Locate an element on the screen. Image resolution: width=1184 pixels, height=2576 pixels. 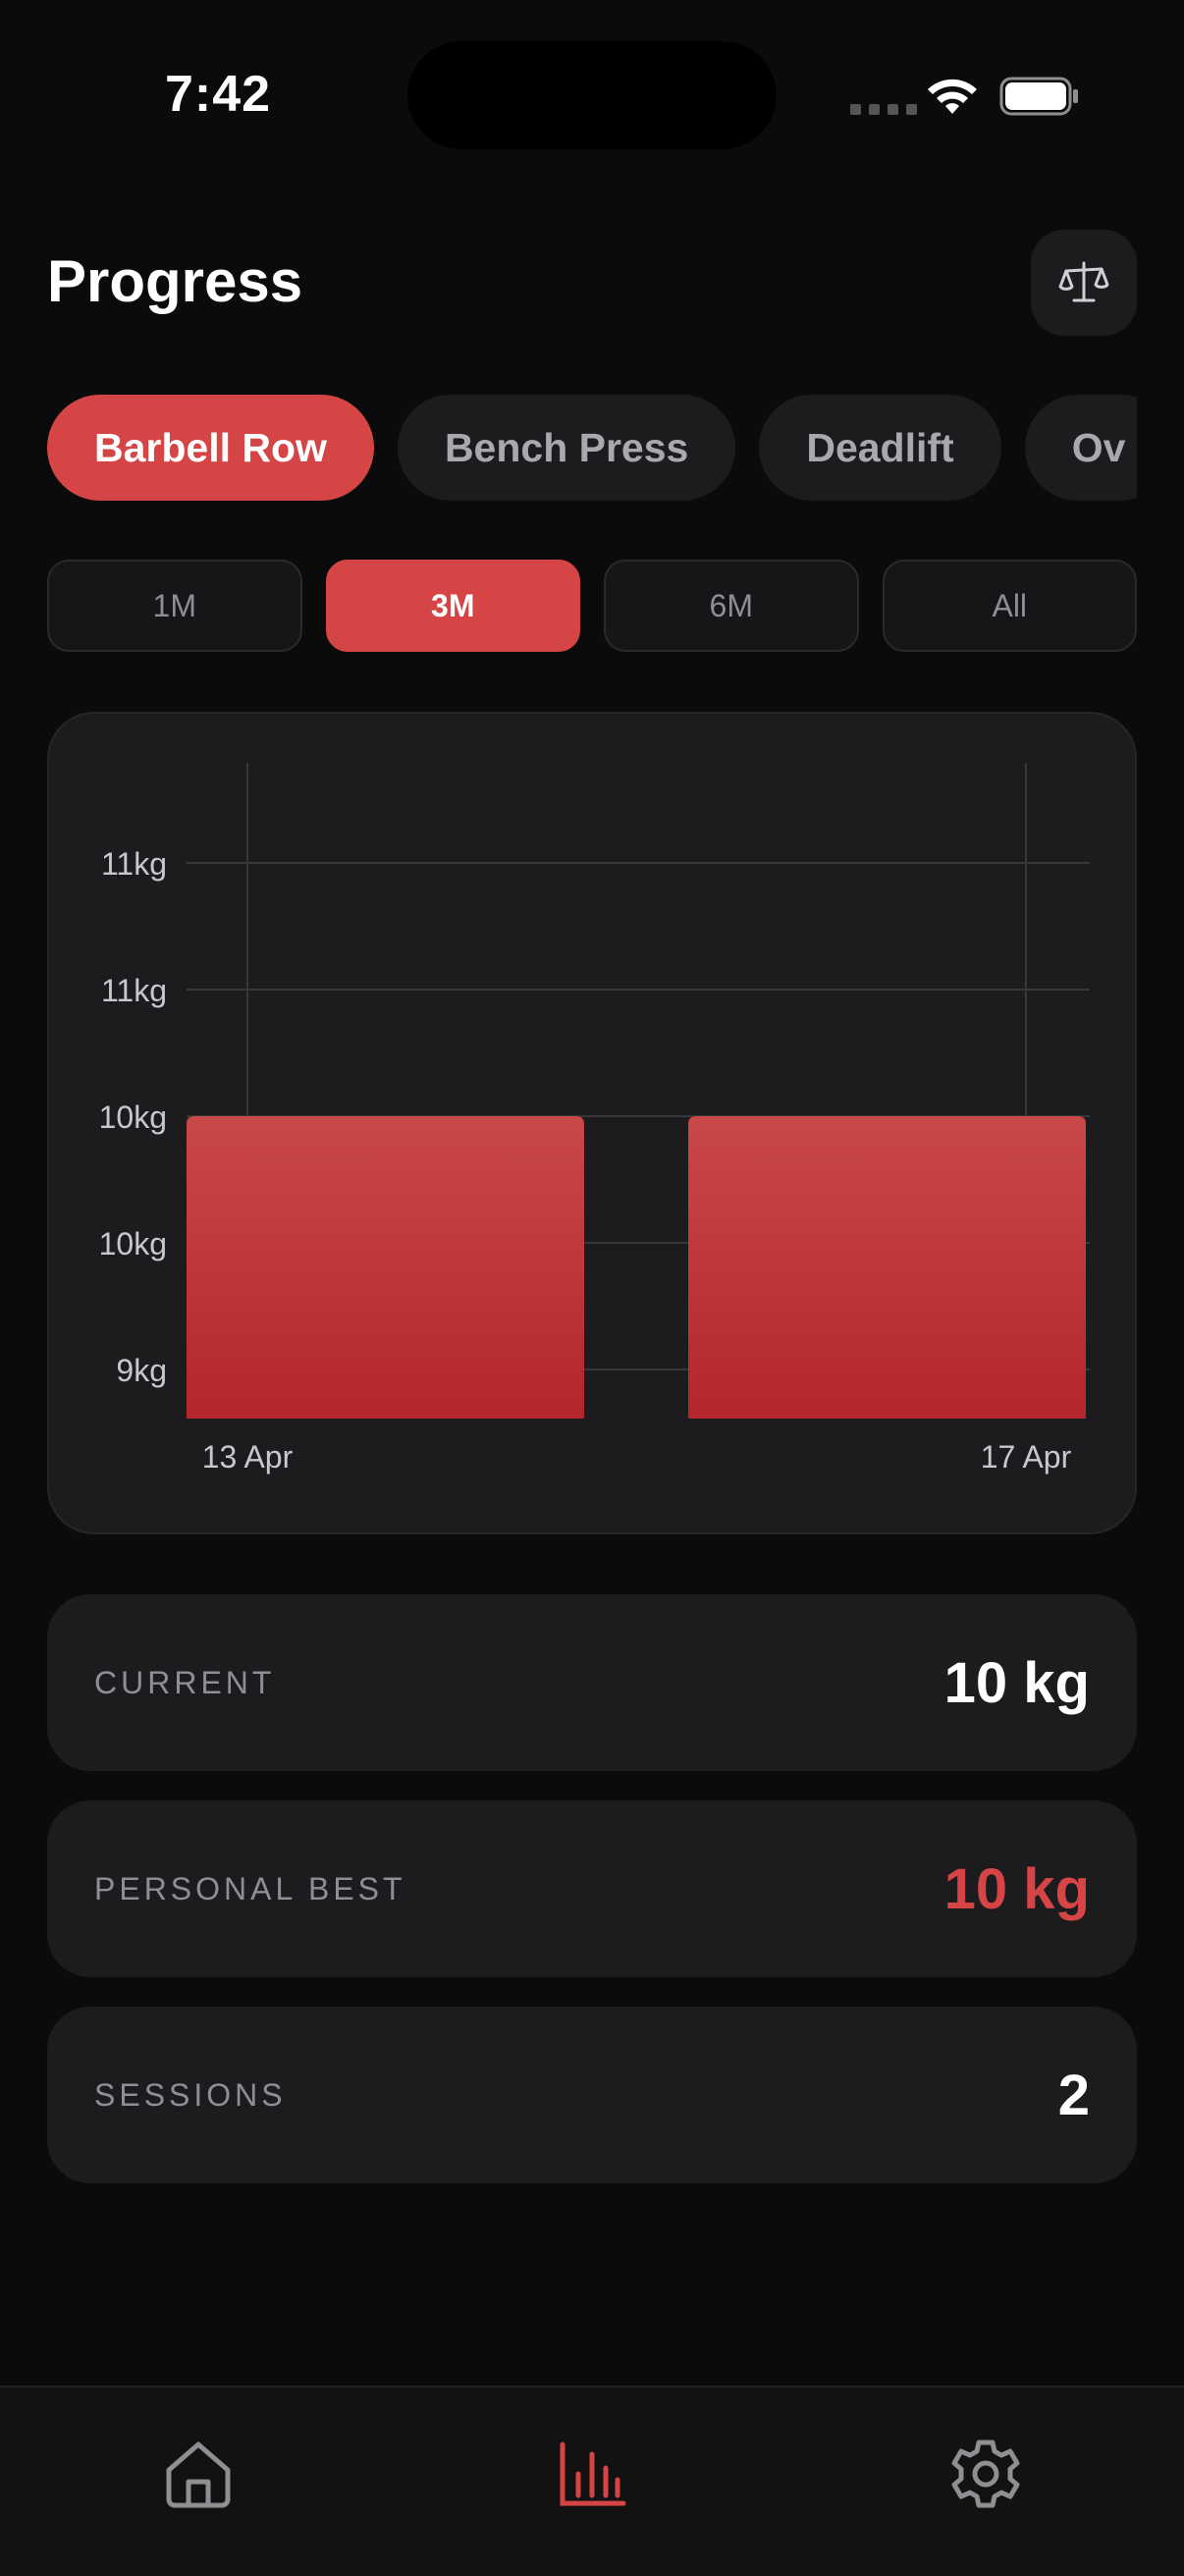
chip-label: Bench Press is located at coordinates (566, 447).